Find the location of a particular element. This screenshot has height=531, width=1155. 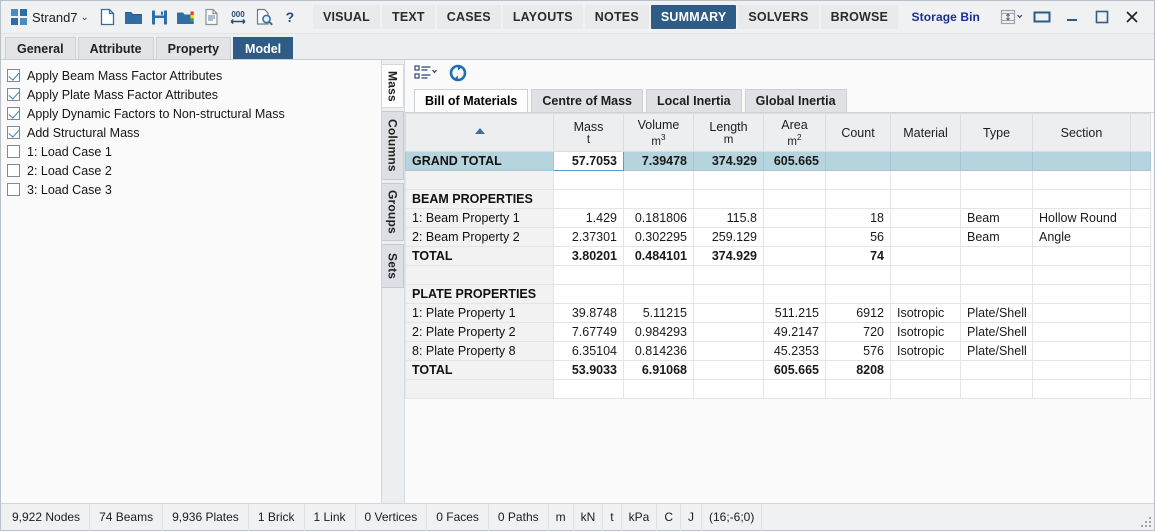

vtab-columns: Columns is located at coordinates (393, 145).